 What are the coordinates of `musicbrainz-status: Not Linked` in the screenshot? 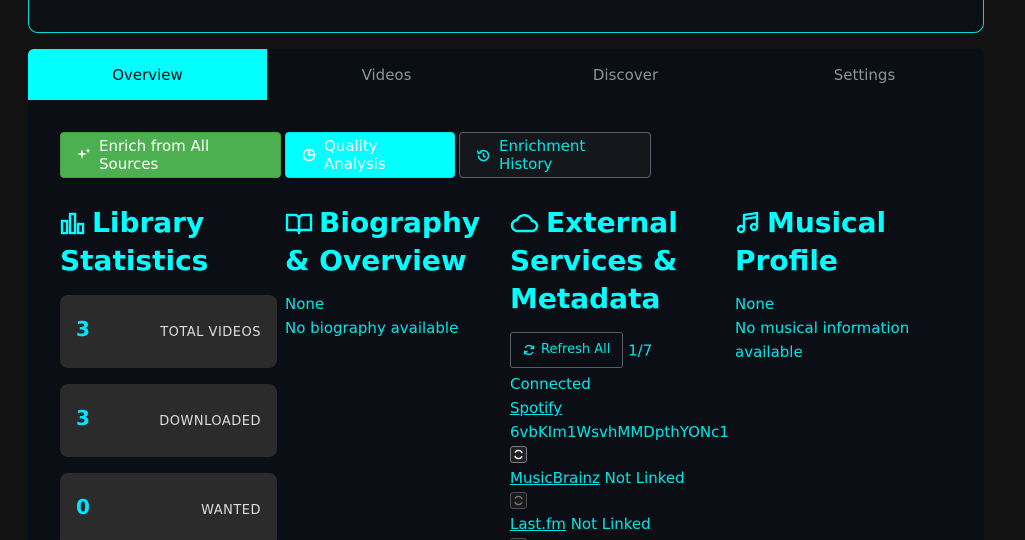 It's located at (644, 478).